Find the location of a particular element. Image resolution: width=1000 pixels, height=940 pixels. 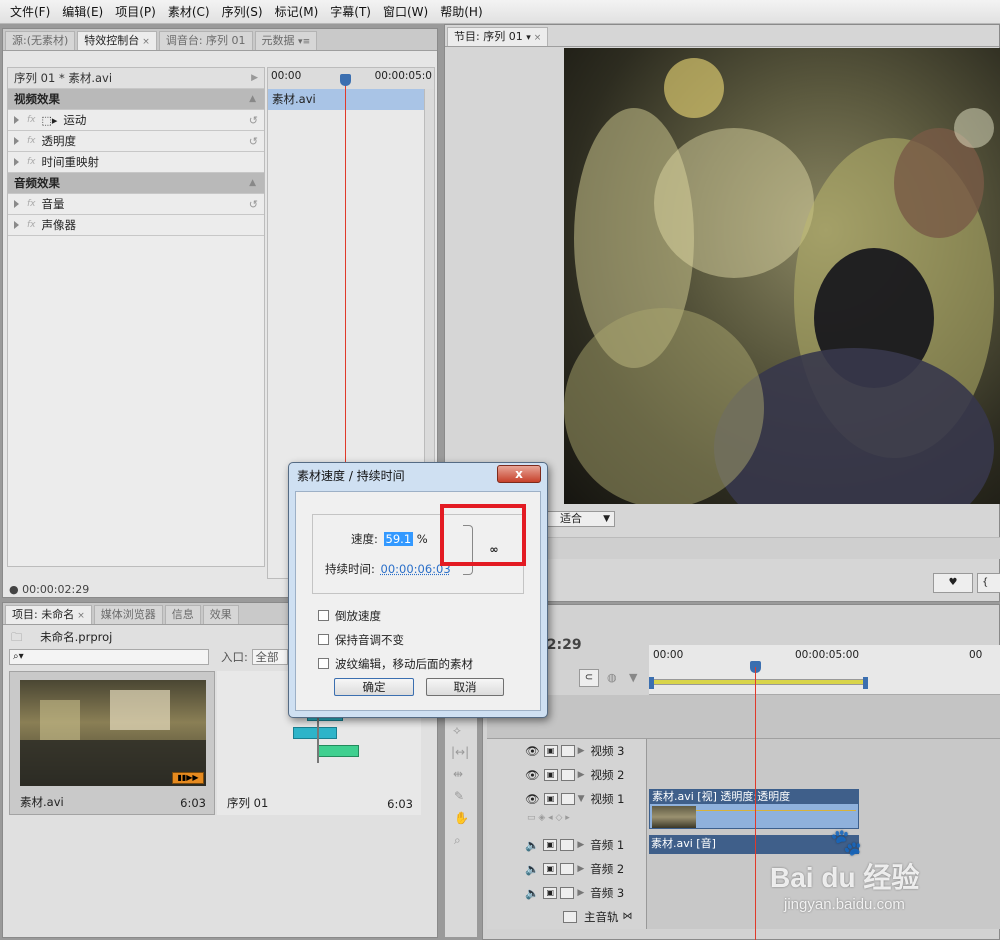

work-area-bar is located at coordinates (759, 682).